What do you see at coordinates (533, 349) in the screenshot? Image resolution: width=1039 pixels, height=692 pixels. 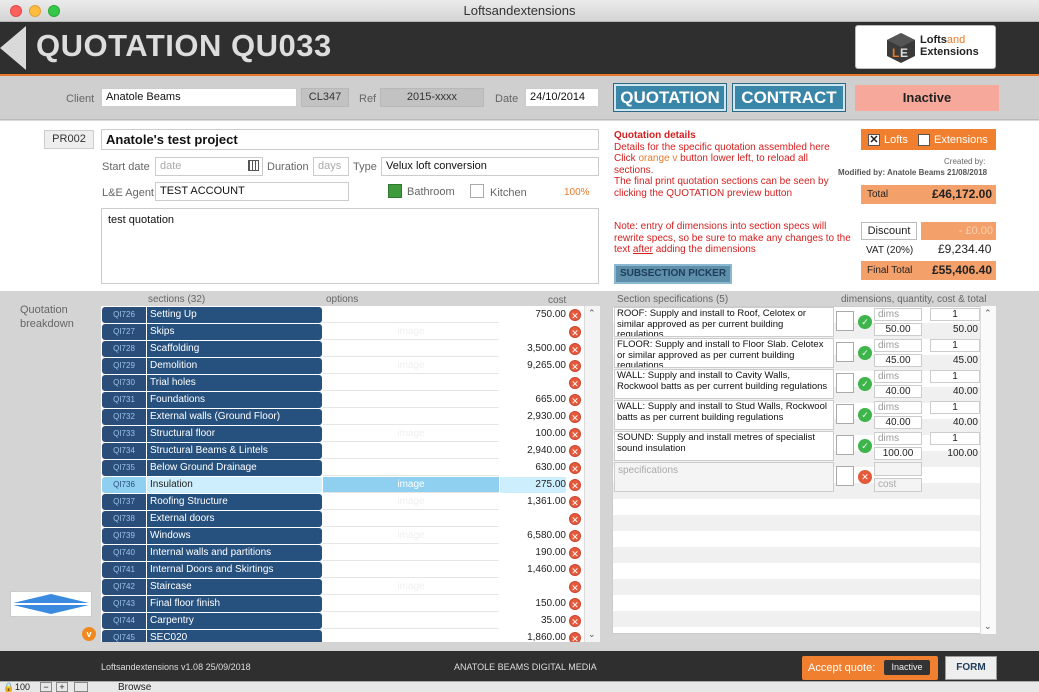 I see `section-cost: 3,500.00` at bounding box center [533, 349].